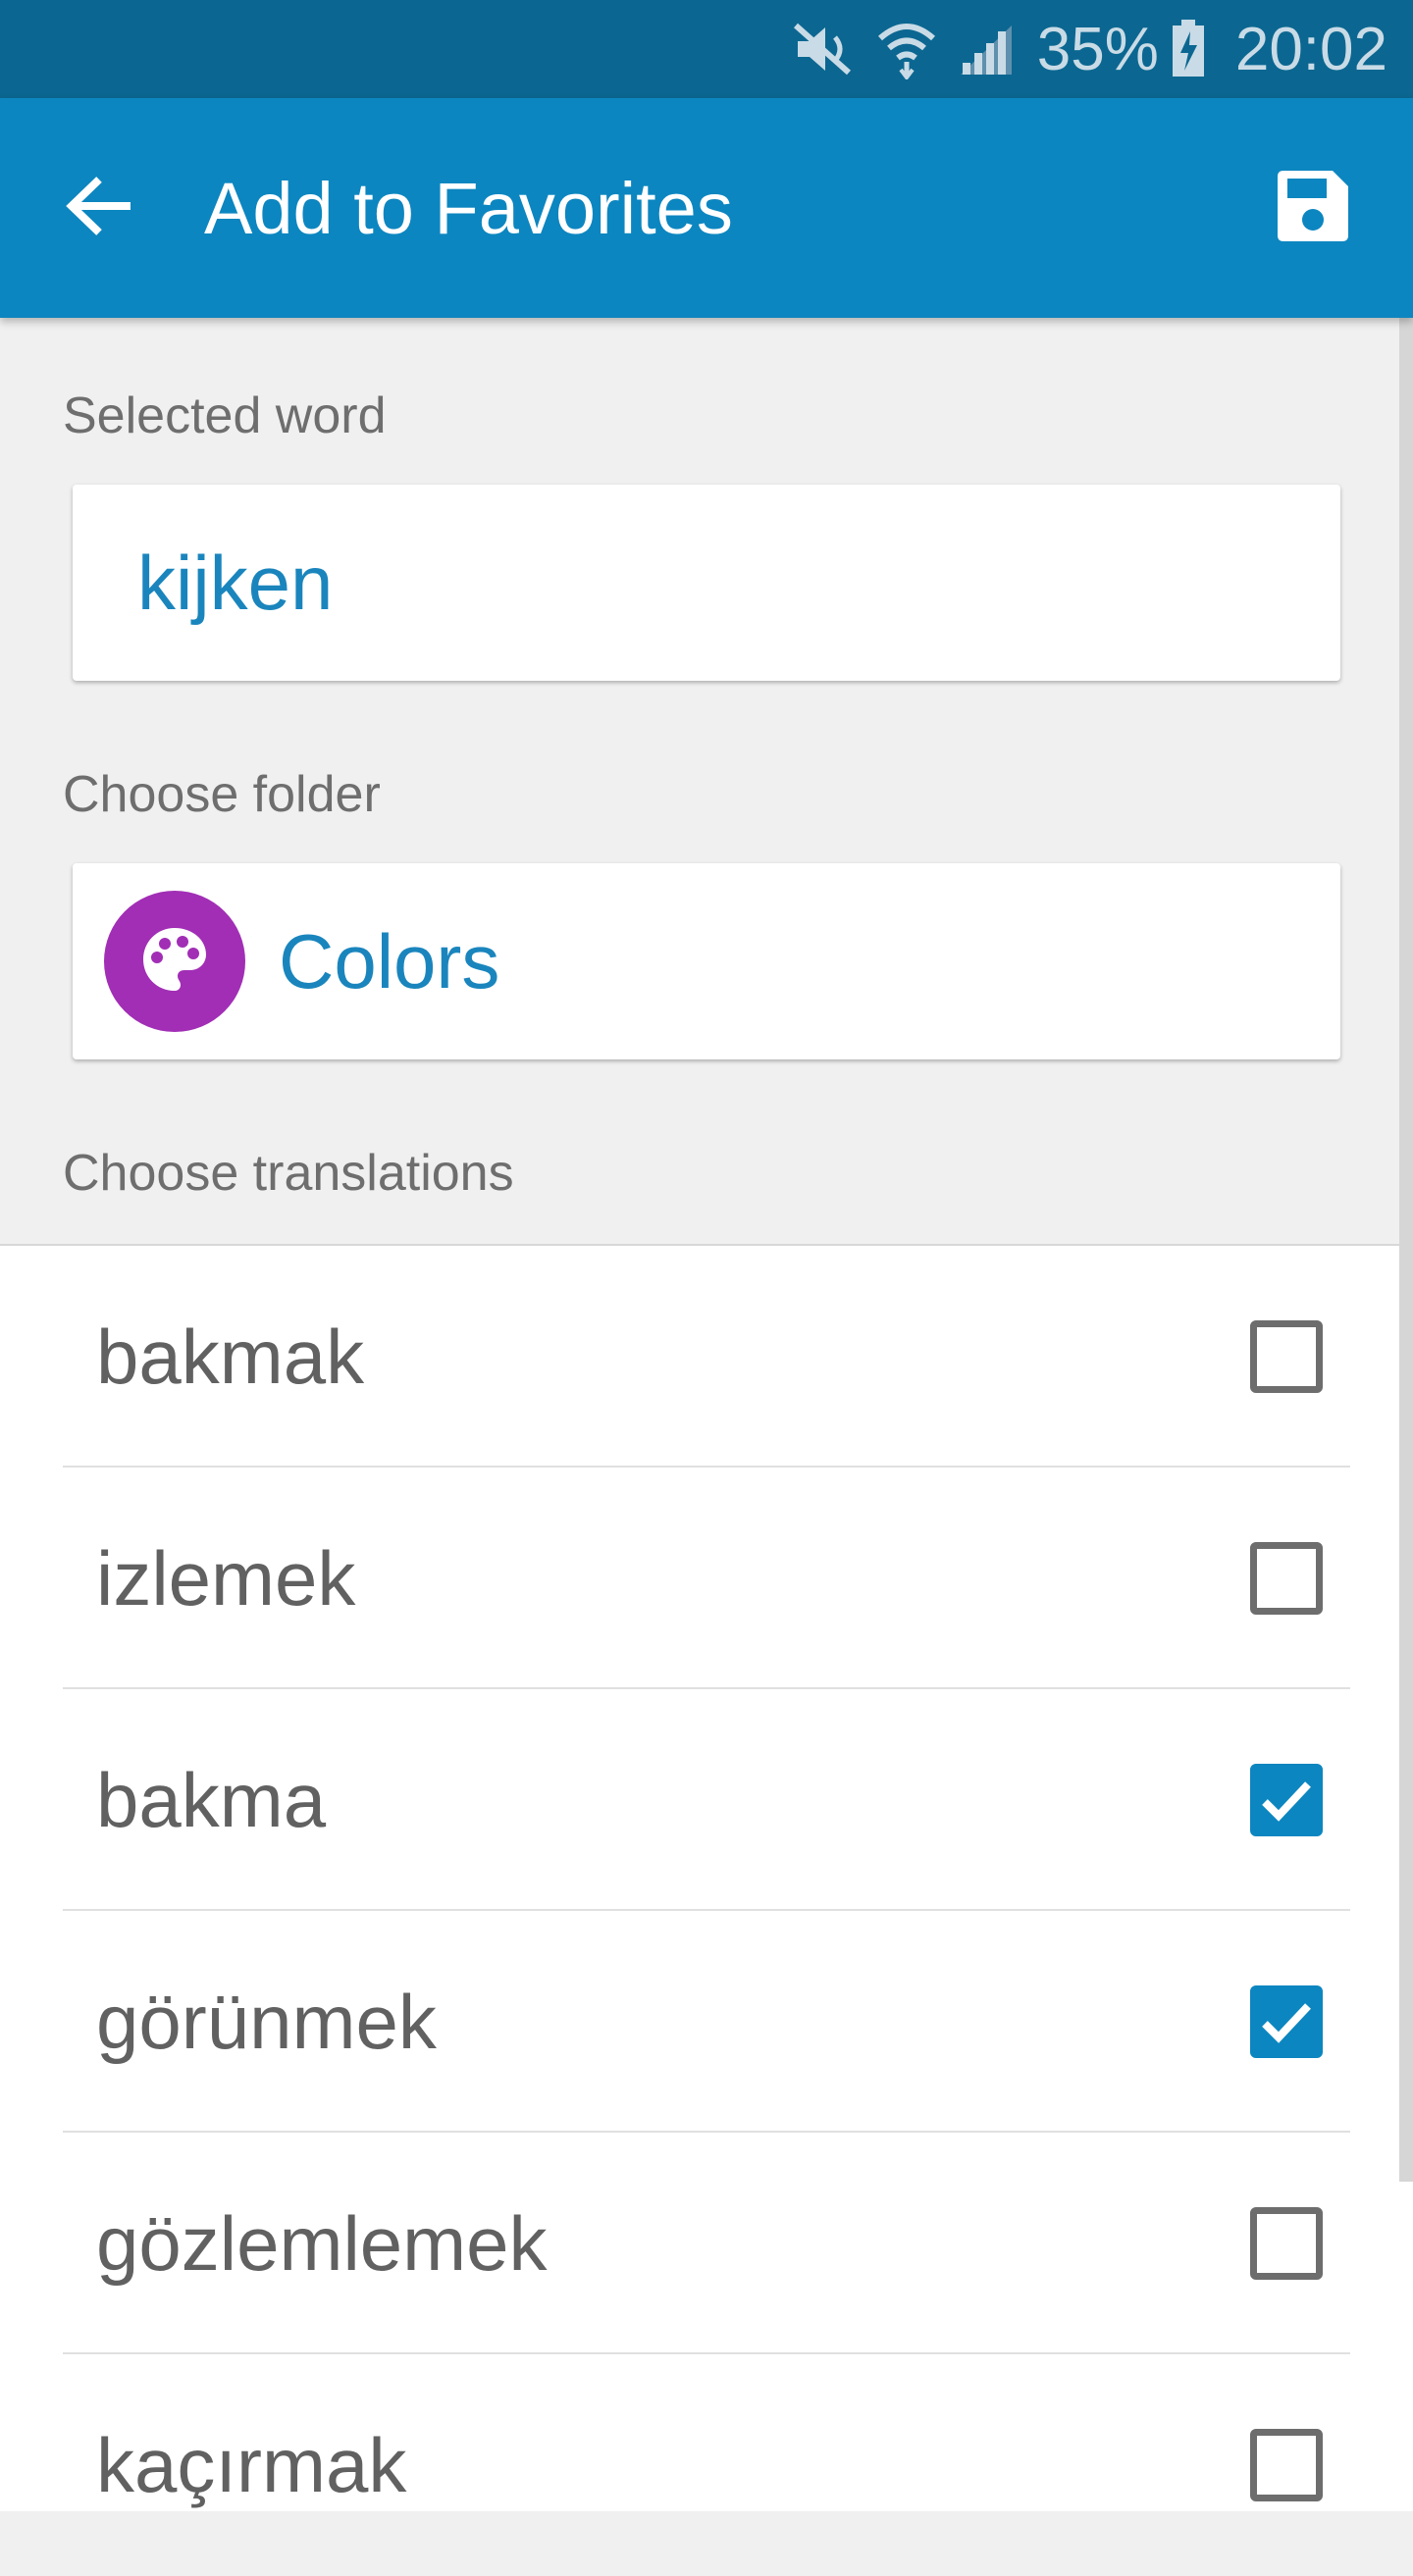  I want to click on translation-row: izlemek, so click(706, 1578).